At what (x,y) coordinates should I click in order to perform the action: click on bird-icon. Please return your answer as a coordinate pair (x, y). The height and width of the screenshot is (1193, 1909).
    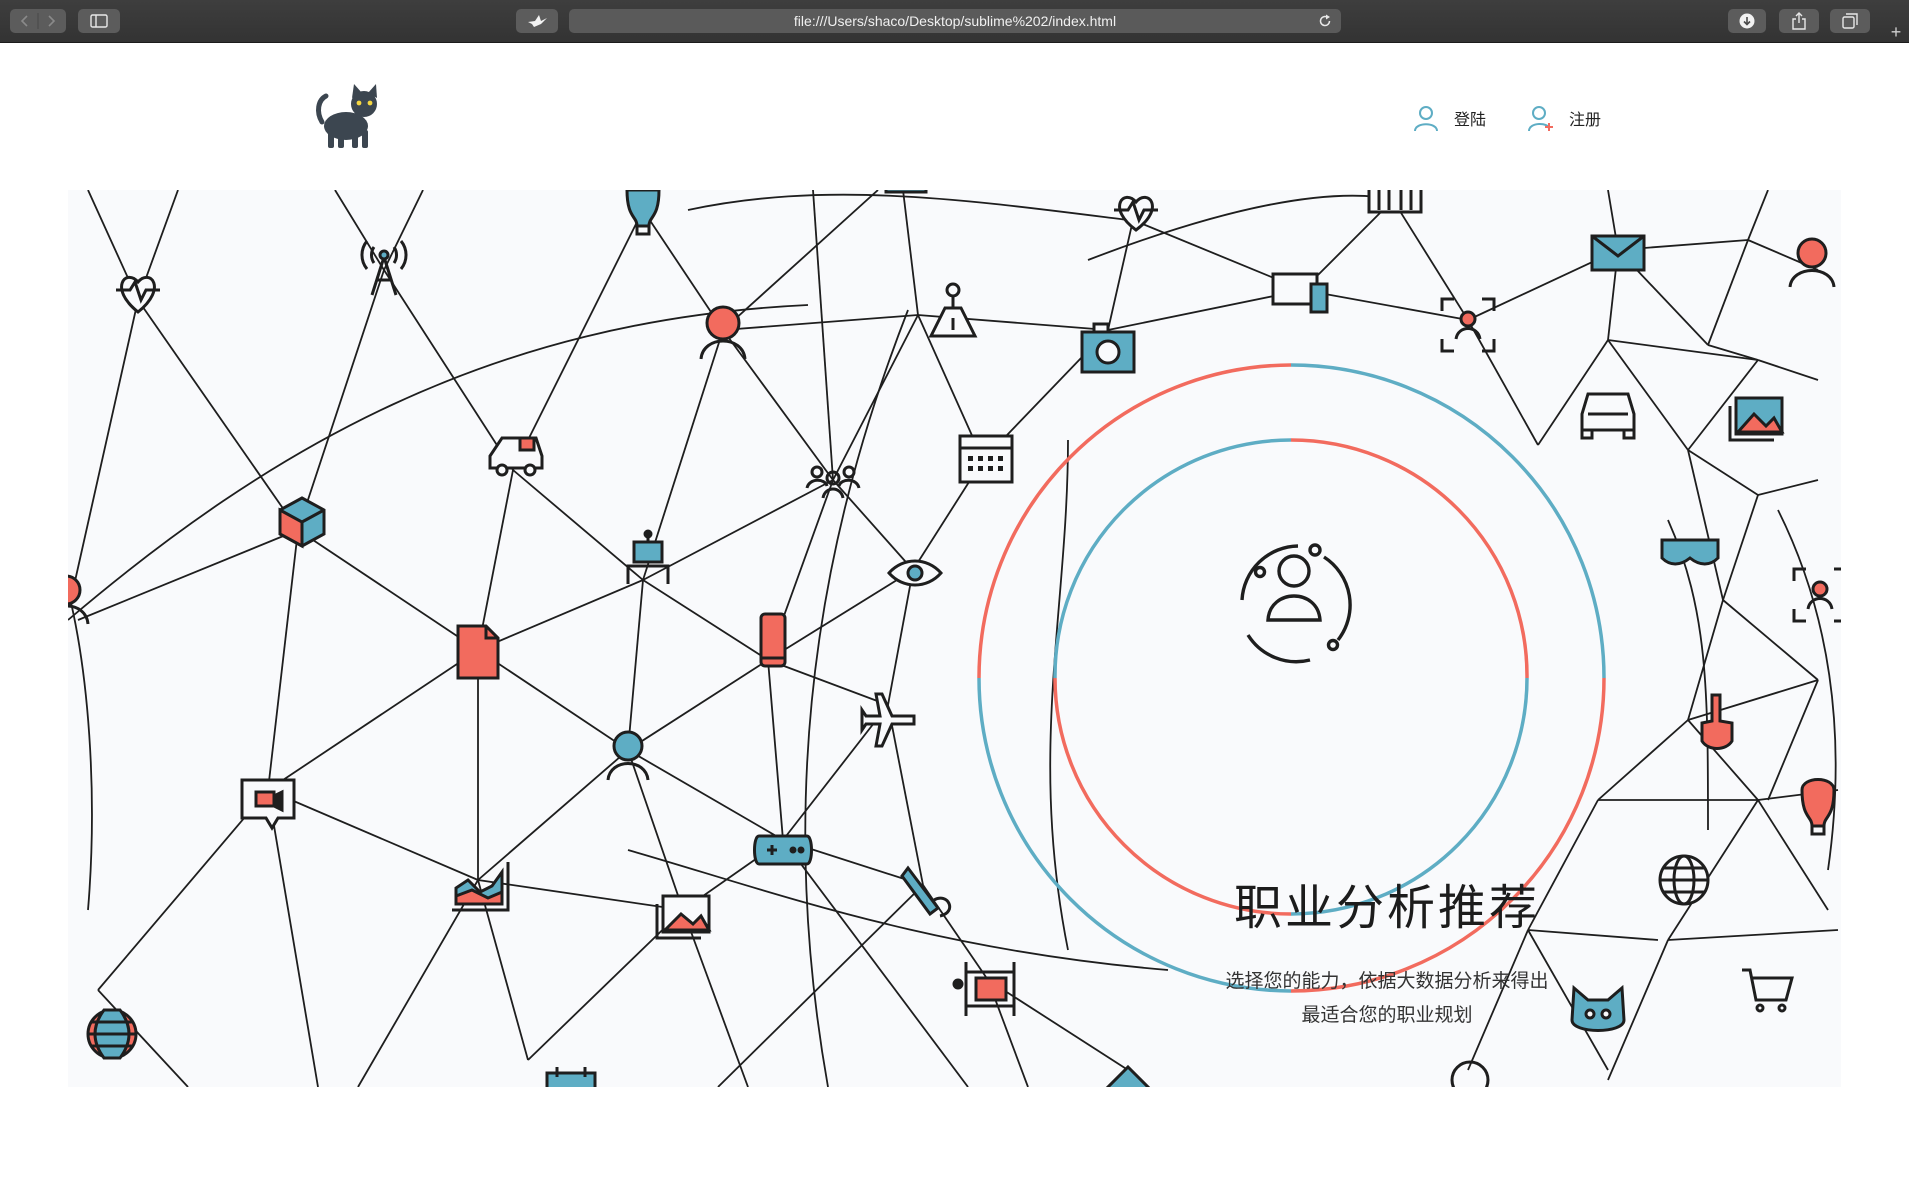
    Looking at the image, I should click on (537, 21).